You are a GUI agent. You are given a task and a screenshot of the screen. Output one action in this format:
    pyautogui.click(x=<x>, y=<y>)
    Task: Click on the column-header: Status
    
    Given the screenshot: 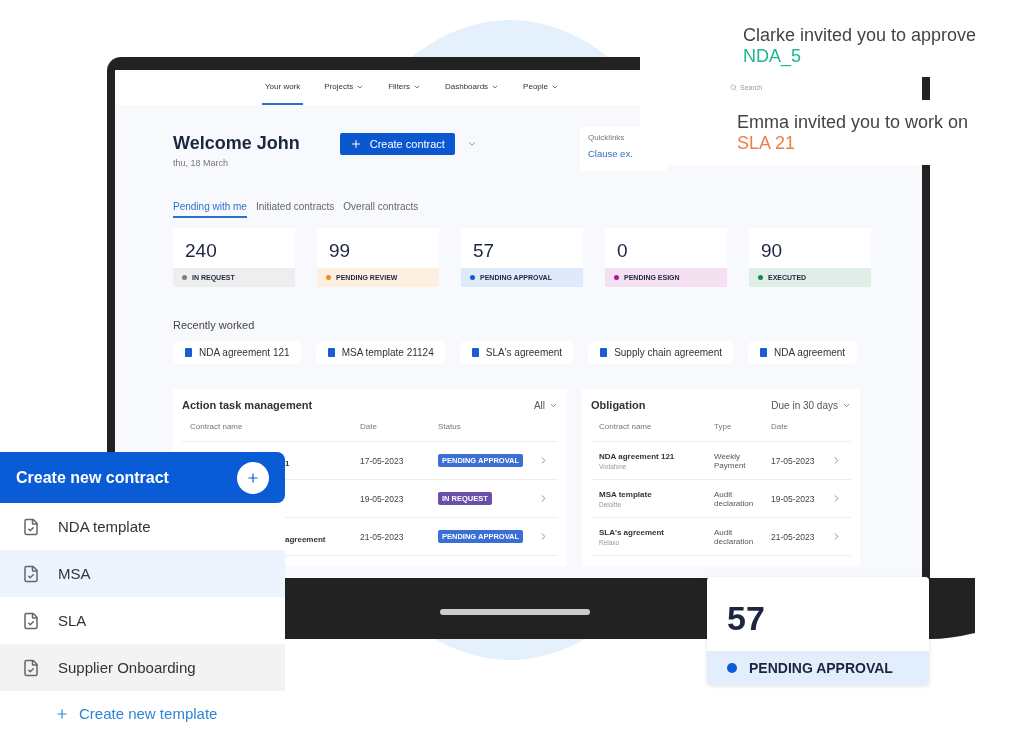 What is the action you would take?
    pyautogui.click(x=450, y=426)
    